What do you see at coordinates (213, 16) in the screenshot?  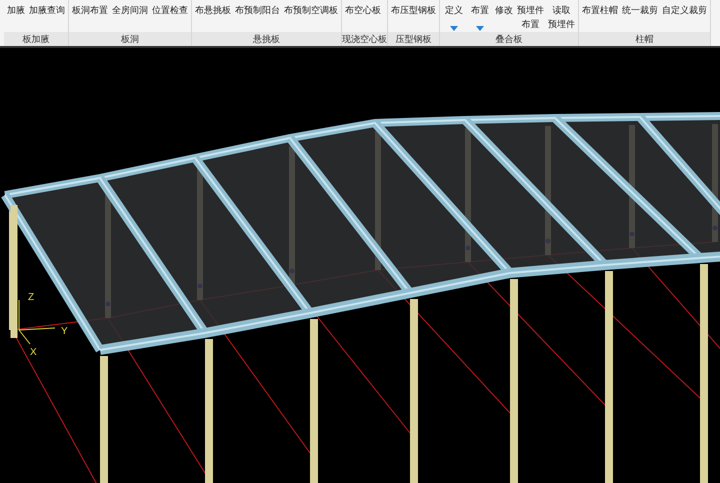 I see `ribbon-button: 布悬挑板` at bounding box center [213, 16].